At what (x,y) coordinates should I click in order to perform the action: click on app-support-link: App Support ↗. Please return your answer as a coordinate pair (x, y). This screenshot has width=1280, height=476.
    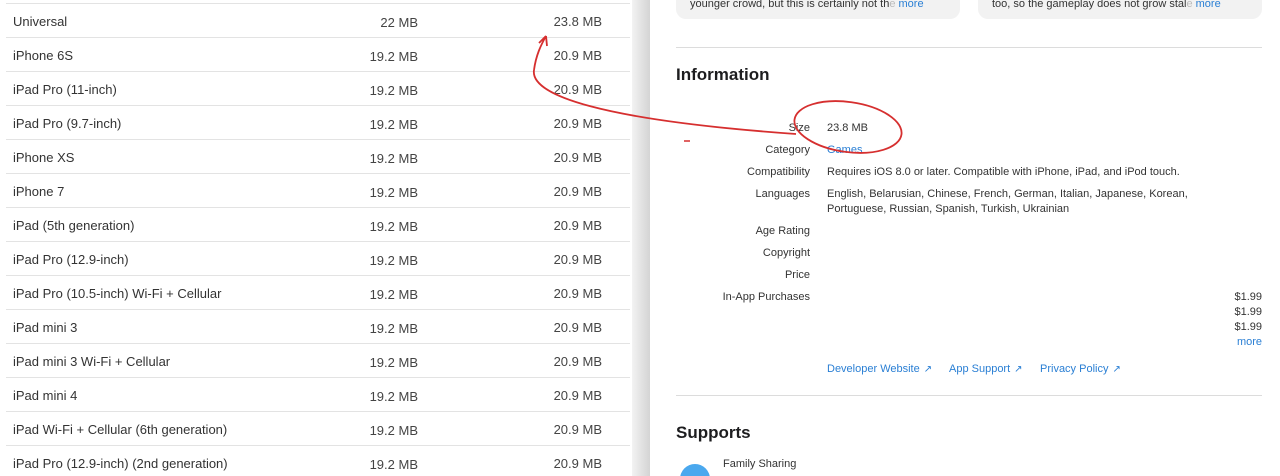
    Looking at the image, I should click on (986, 369).